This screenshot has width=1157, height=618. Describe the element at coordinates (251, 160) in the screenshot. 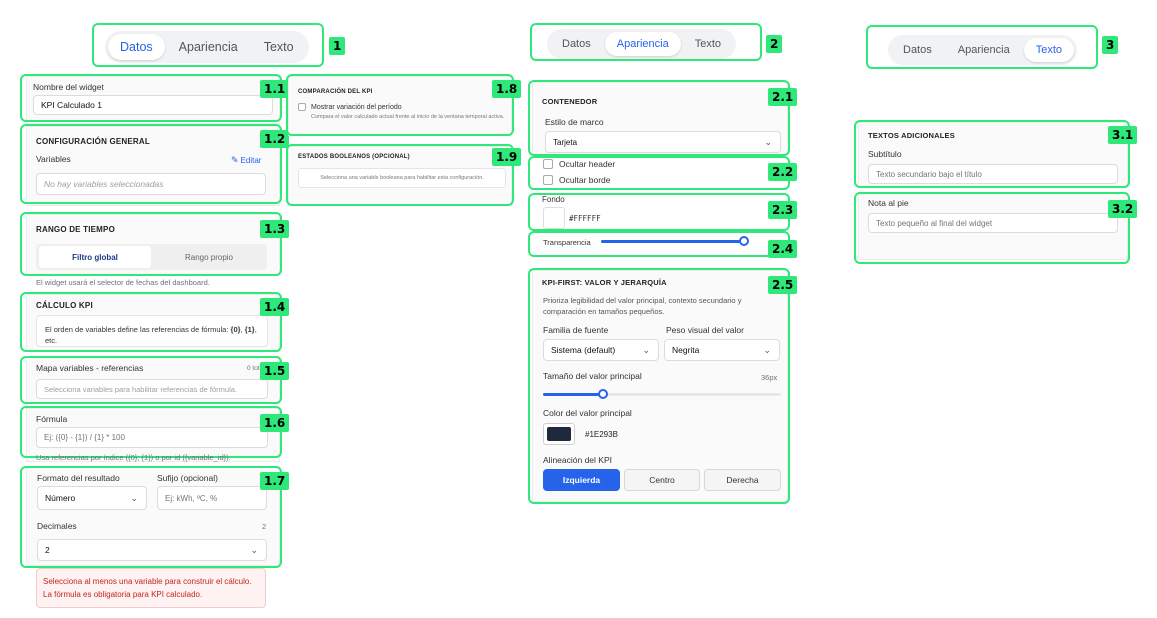

I see `edit-label: Editar` at that location.